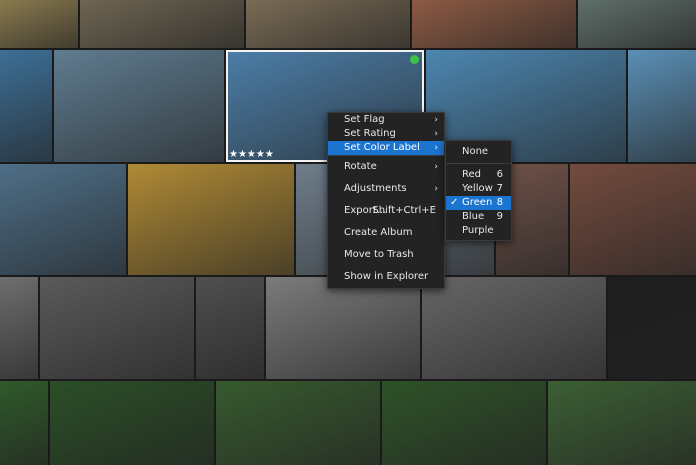  What do you see at coordinates (386, 167) in the screenshot?
I see `menu-item-rotate: Rotate ›` at bounding box center [386, 167].